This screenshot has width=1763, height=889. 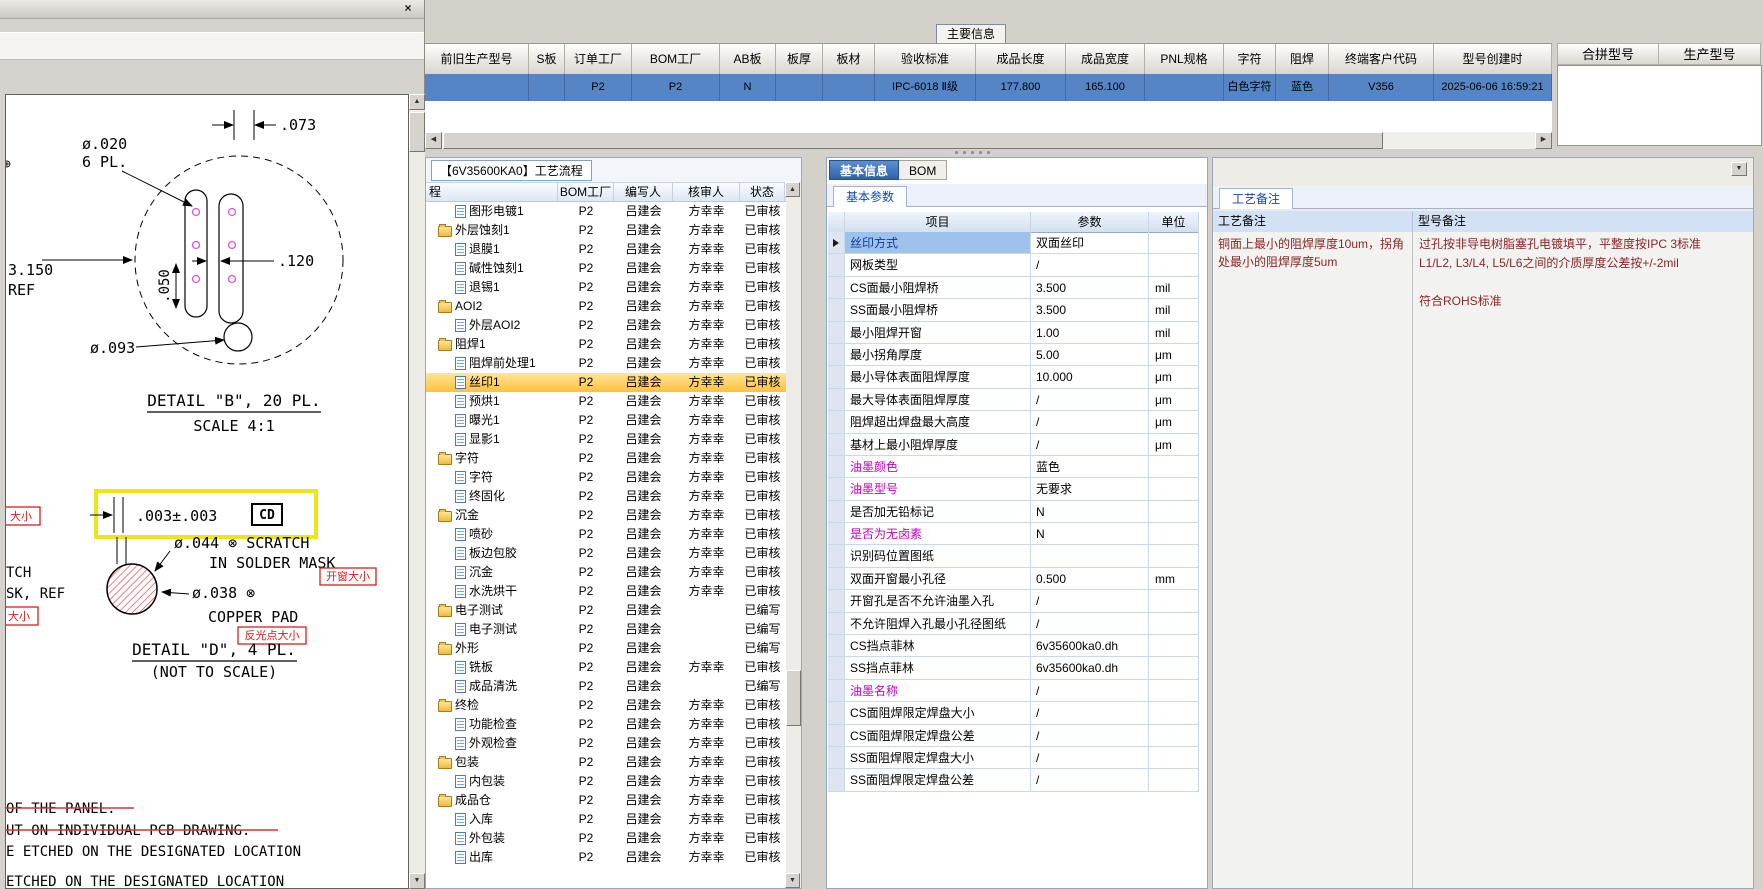 What do you see at coordinates (1381, 59) in the screenshot?
I see `column-header: 终端客户代码` at bounding box center [1381, 59].